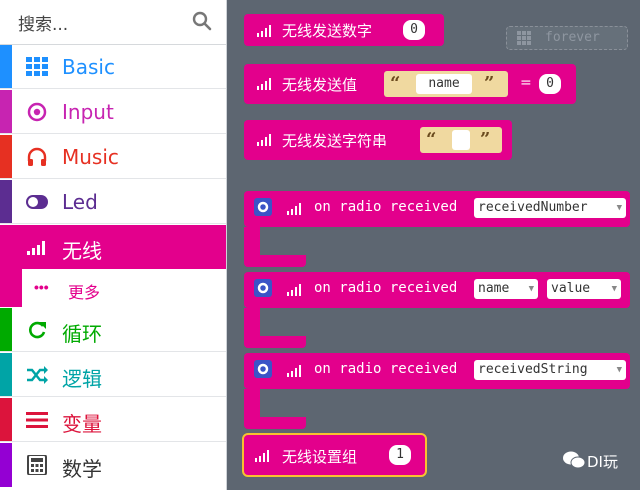  I want to click on category-more: ••• 更多, so click(113, 287).